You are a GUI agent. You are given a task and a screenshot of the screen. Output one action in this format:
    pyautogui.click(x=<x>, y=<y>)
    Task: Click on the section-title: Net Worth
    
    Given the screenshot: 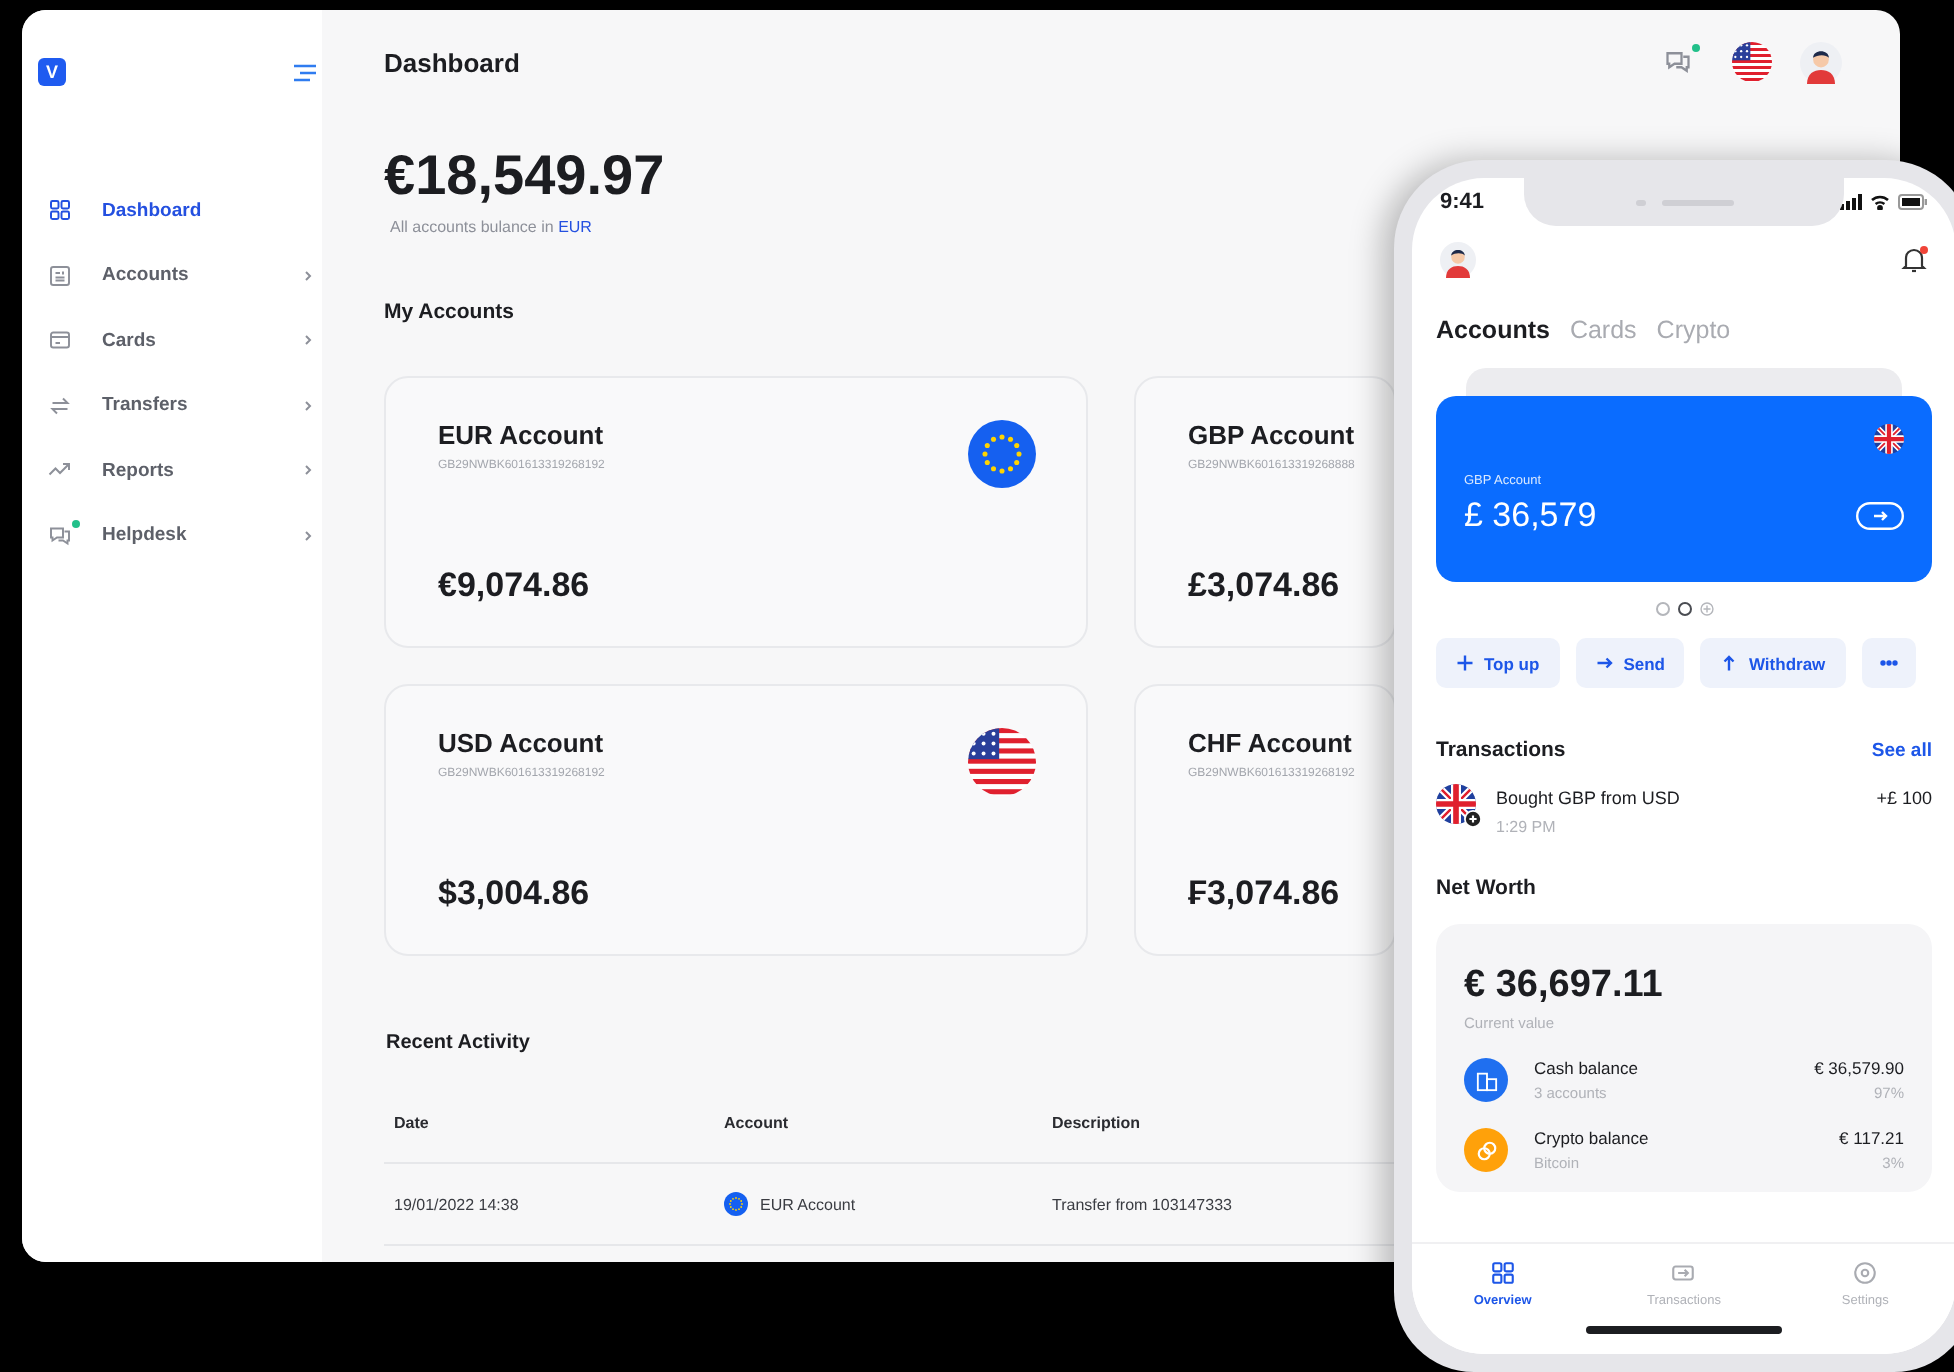 What is the action you would take?
    pyautogui.click(x=1487, y=888)
    